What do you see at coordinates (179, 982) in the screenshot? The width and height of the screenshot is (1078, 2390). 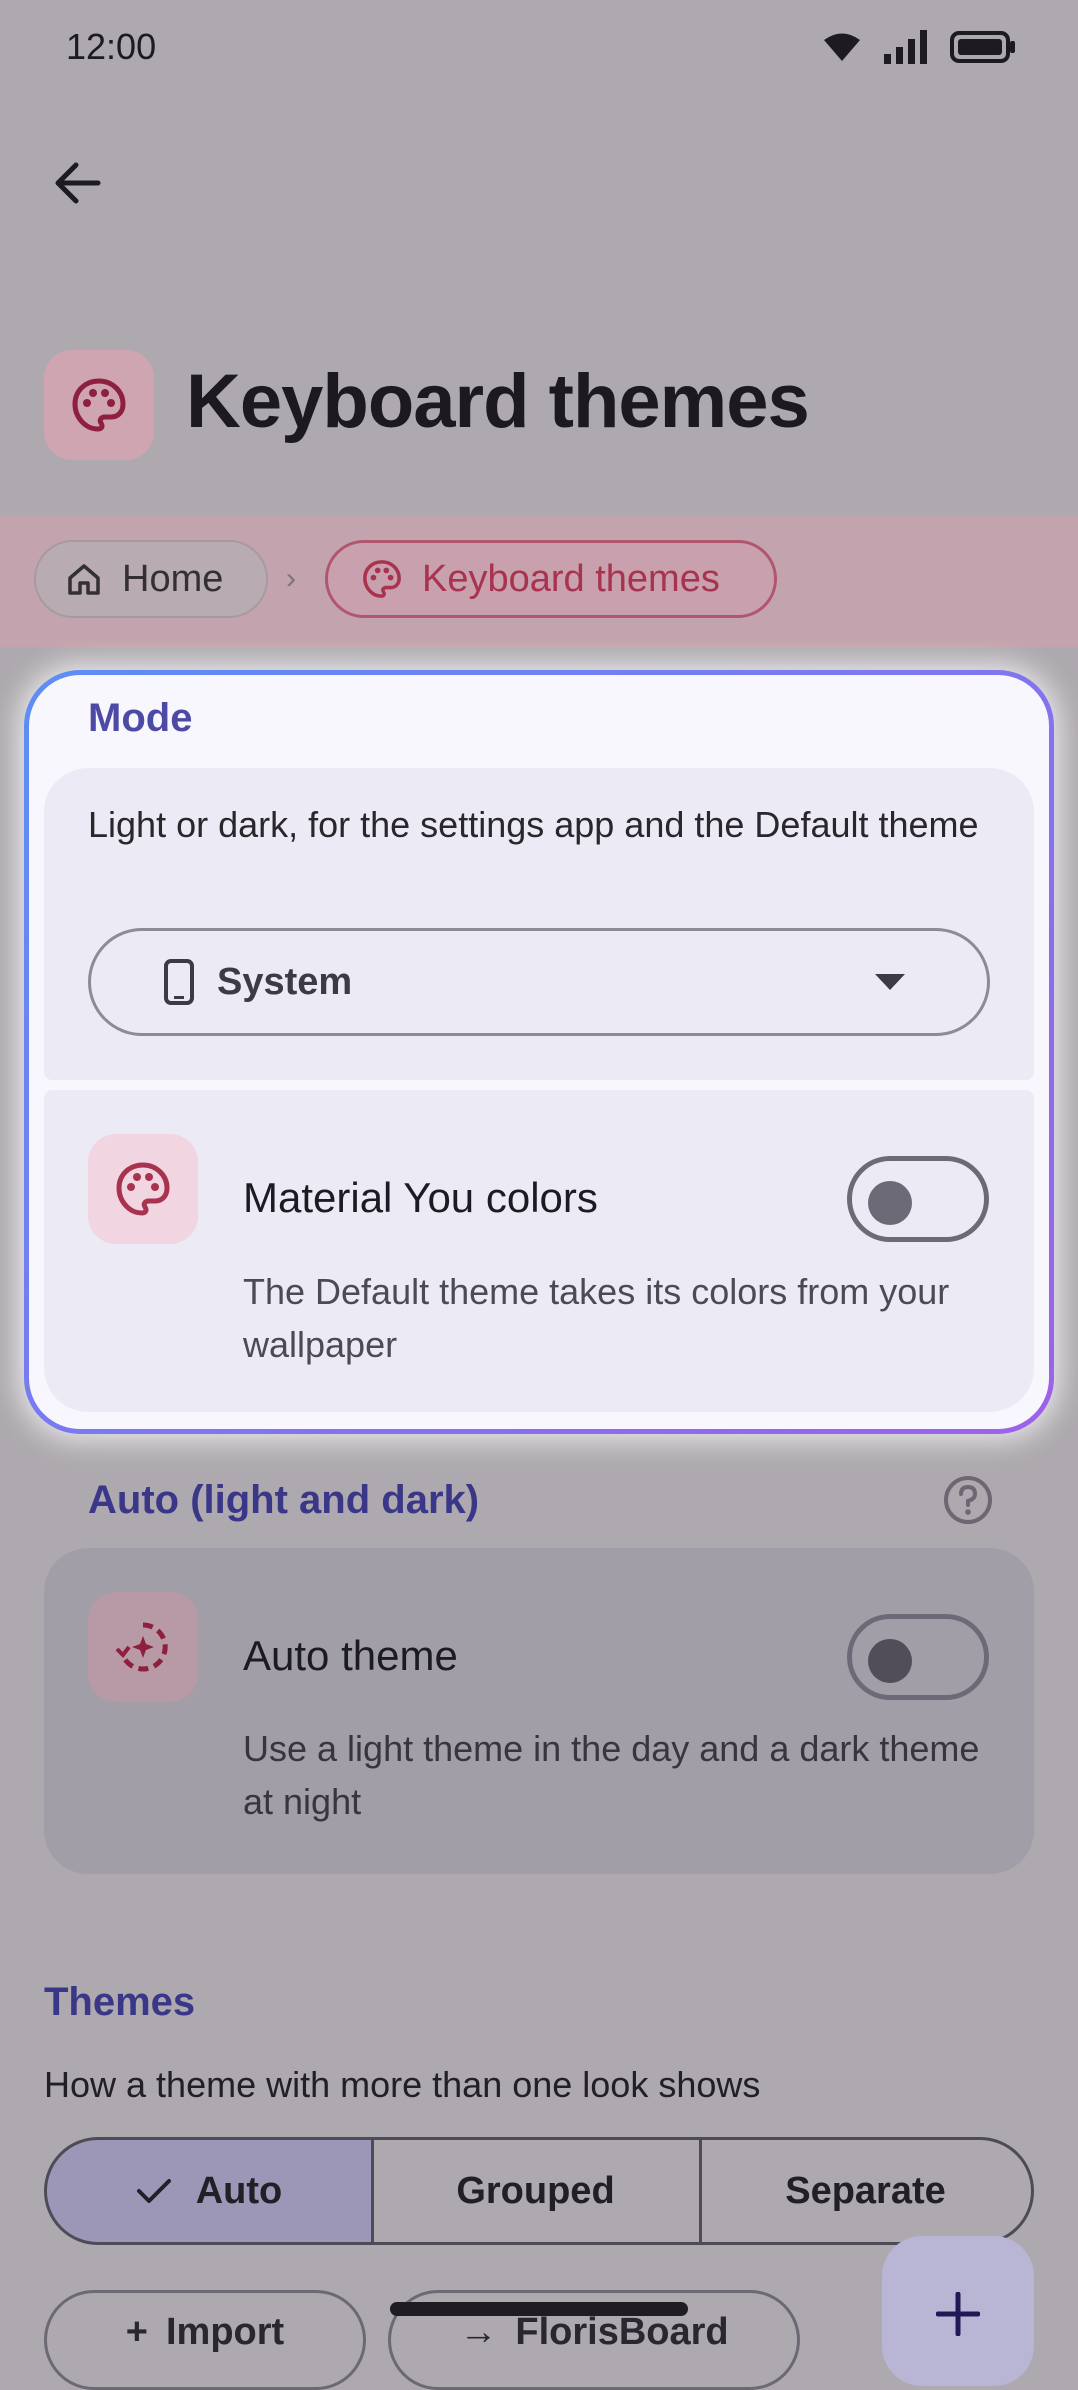 I see `phone-icon` at bounding box center [179, 982].